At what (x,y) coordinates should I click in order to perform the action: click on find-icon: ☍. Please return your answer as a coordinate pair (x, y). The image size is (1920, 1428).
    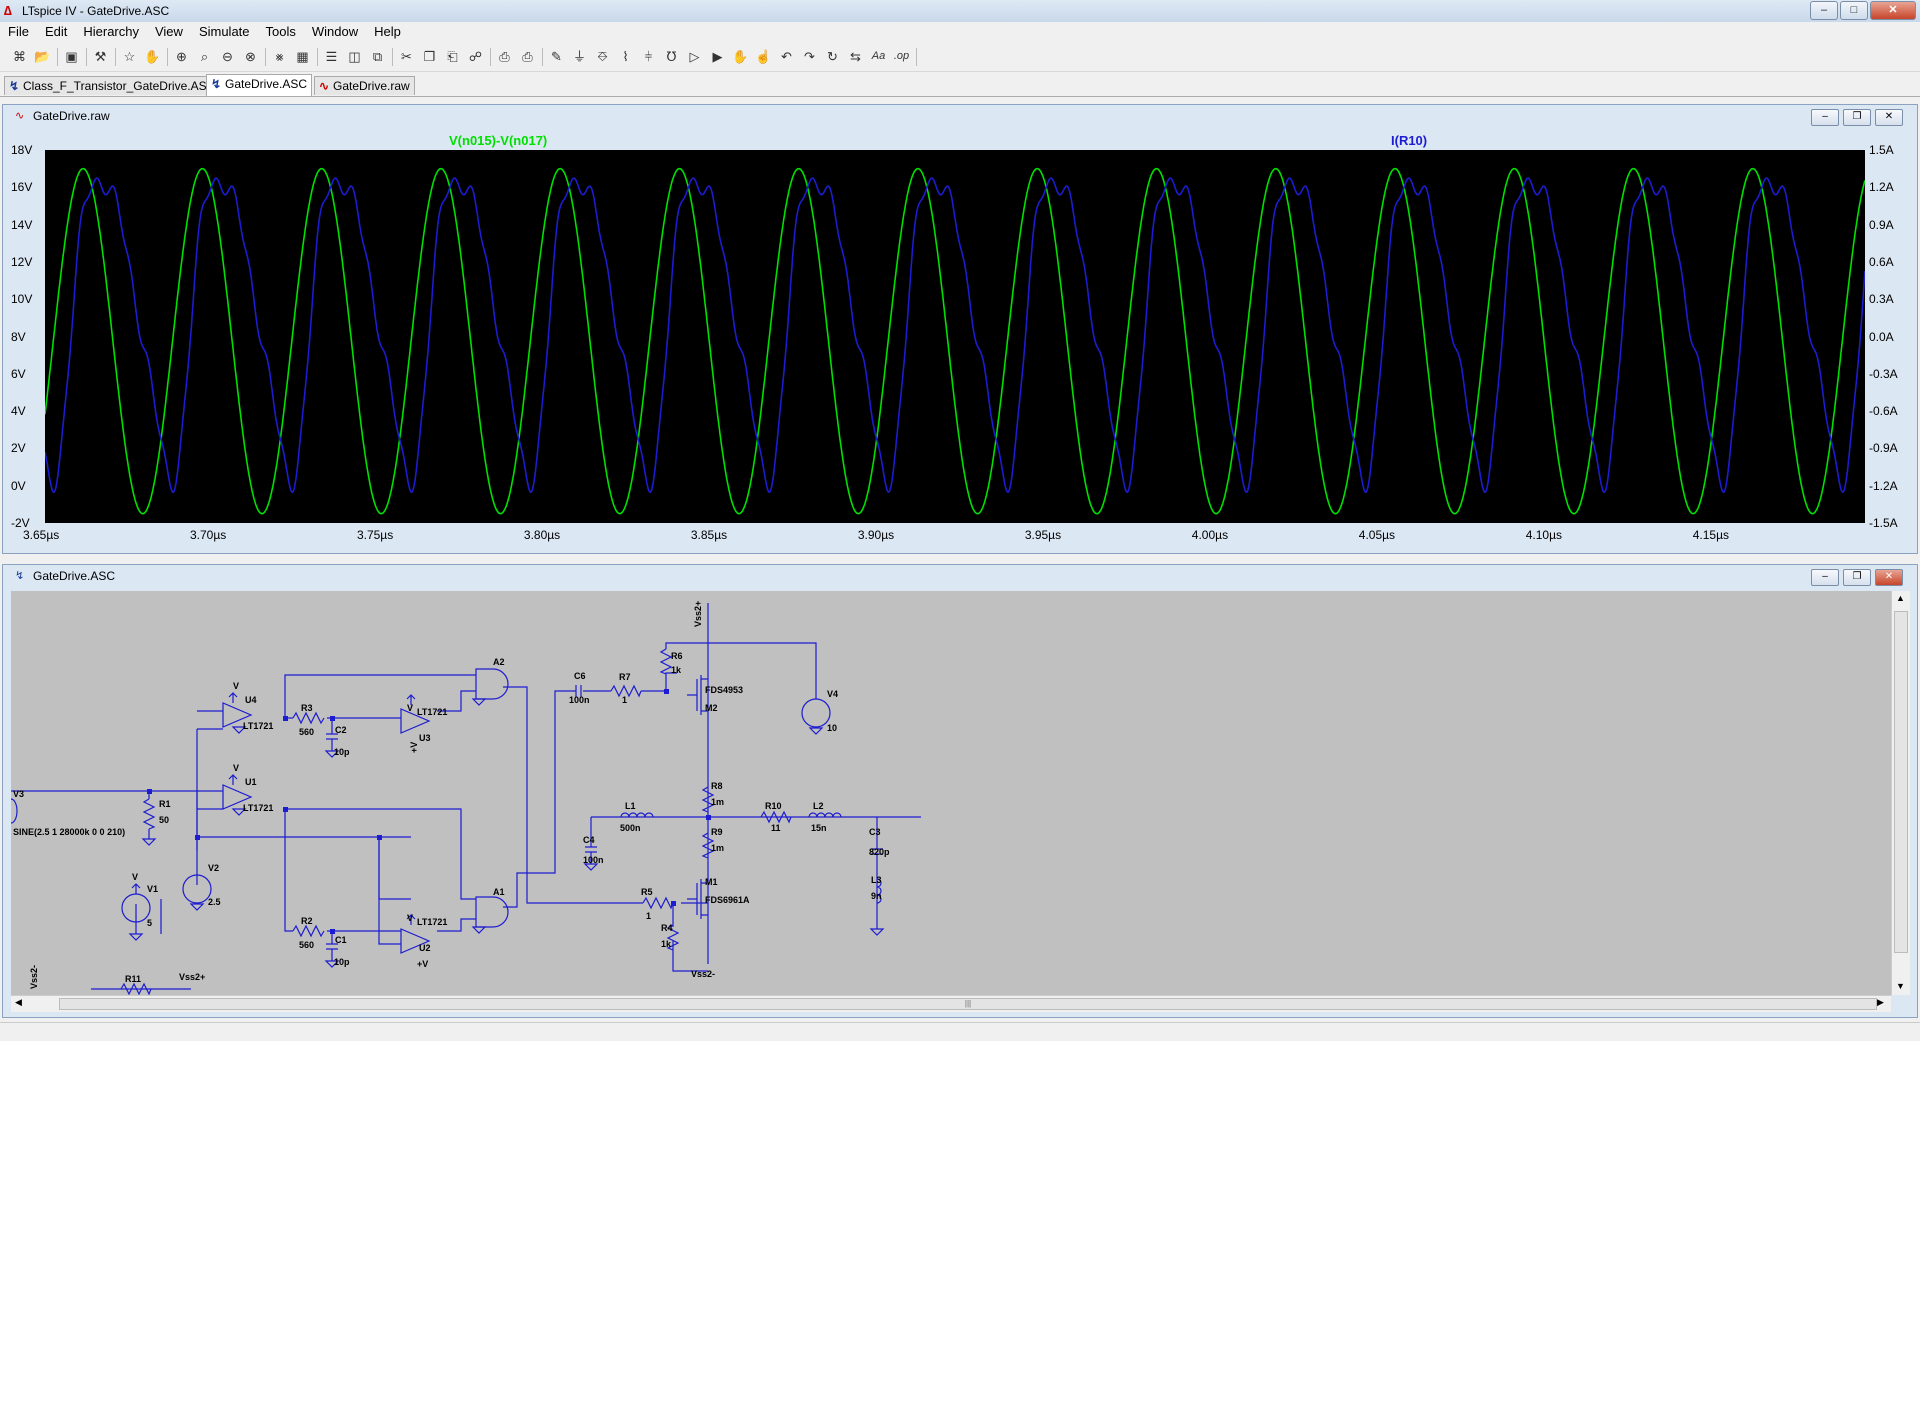
    Looking at the image, I should click on (475, 56).